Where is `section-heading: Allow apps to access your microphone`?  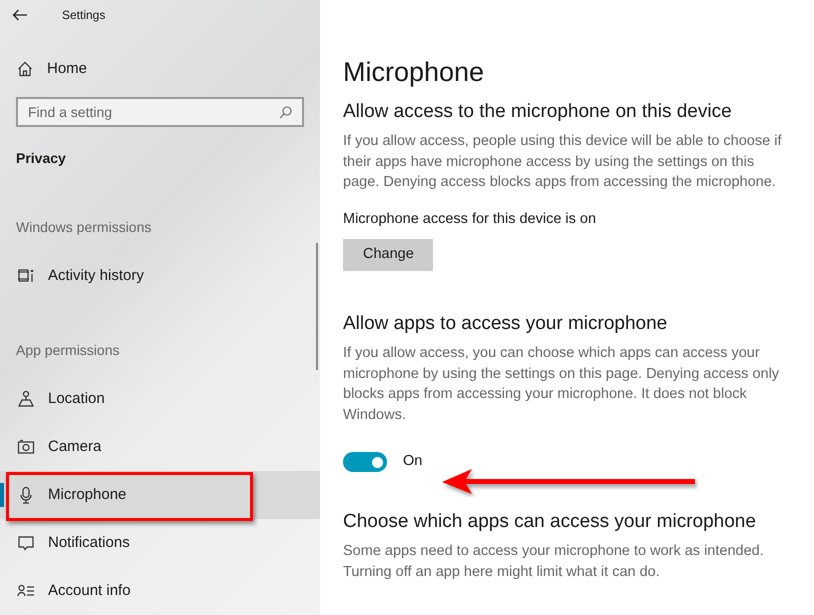
section-heading: Allow apps to access your microphone is located at coordinates (505, 324).